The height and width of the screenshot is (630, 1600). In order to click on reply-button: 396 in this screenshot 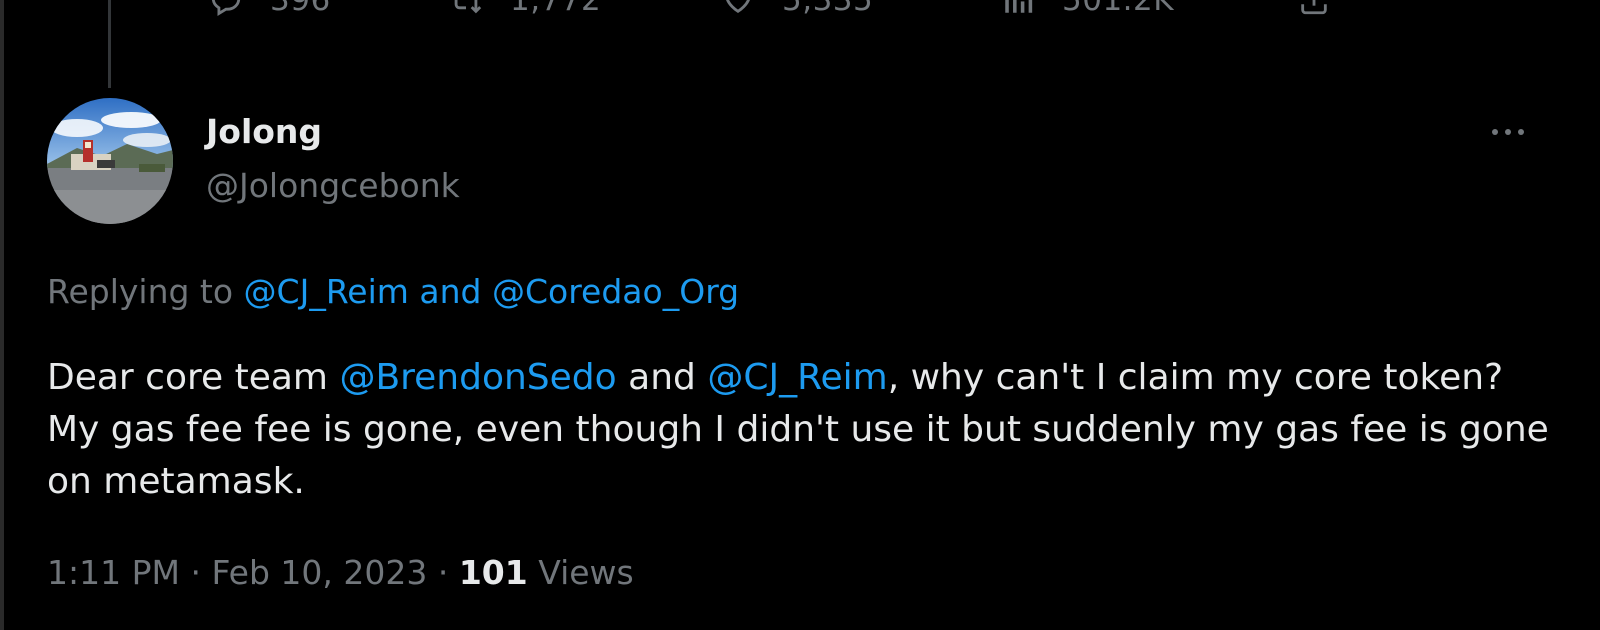, I will do `click(269, 15)`.